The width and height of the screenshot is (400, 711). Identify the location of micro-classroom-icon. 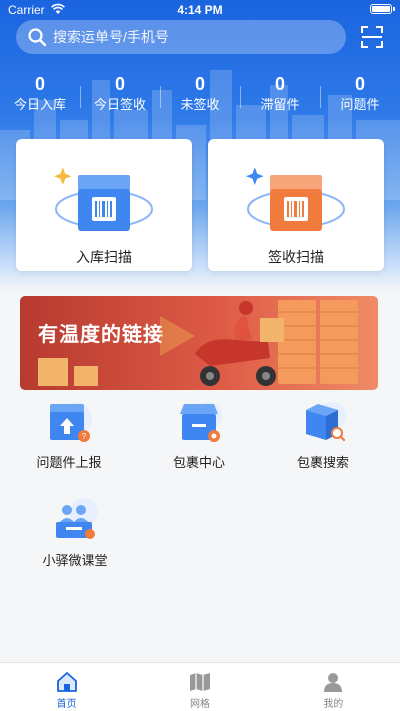
(77, 518).